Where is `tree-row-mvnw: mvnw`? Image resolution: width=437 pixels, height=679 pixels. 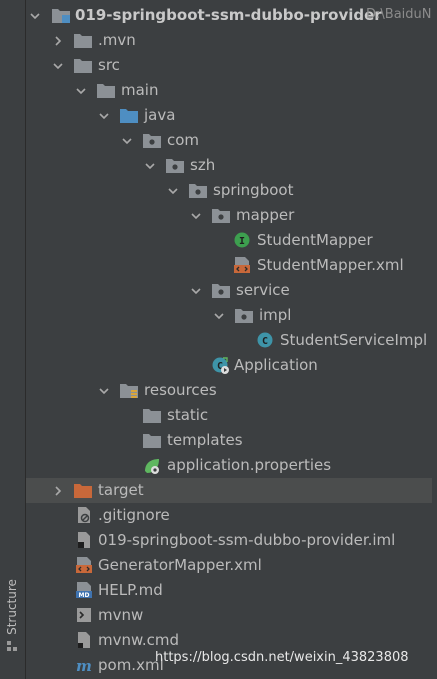 tree-row-mvnw: mvnw is located at coordinates (229, 615).